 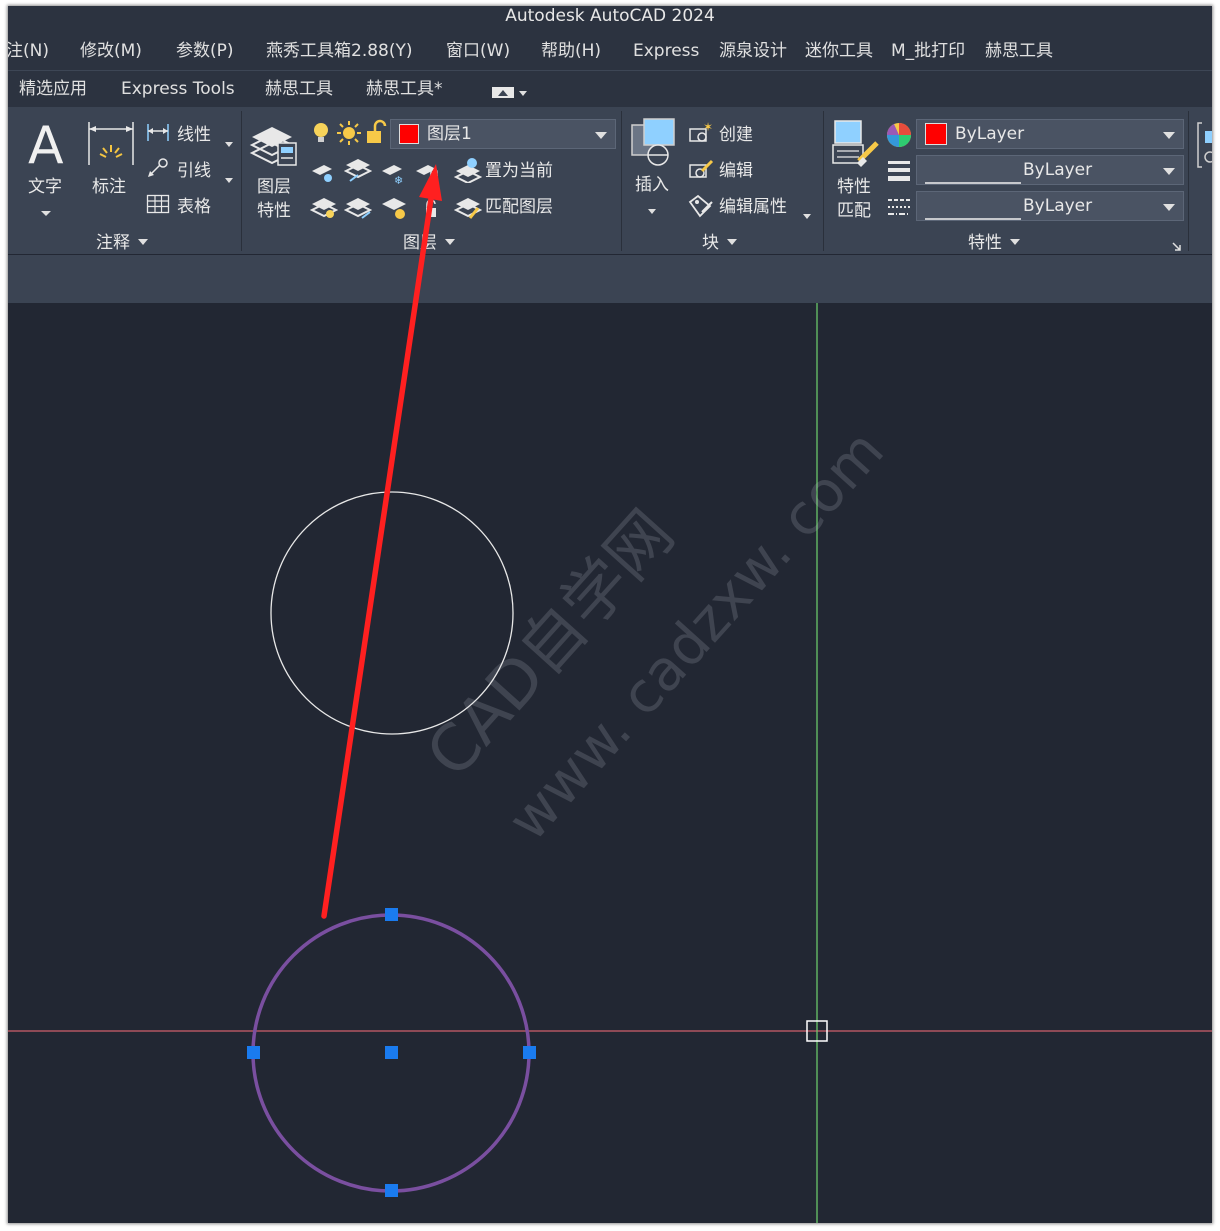 I want to click on color-wheel-icon, so click(x=899, y=137).